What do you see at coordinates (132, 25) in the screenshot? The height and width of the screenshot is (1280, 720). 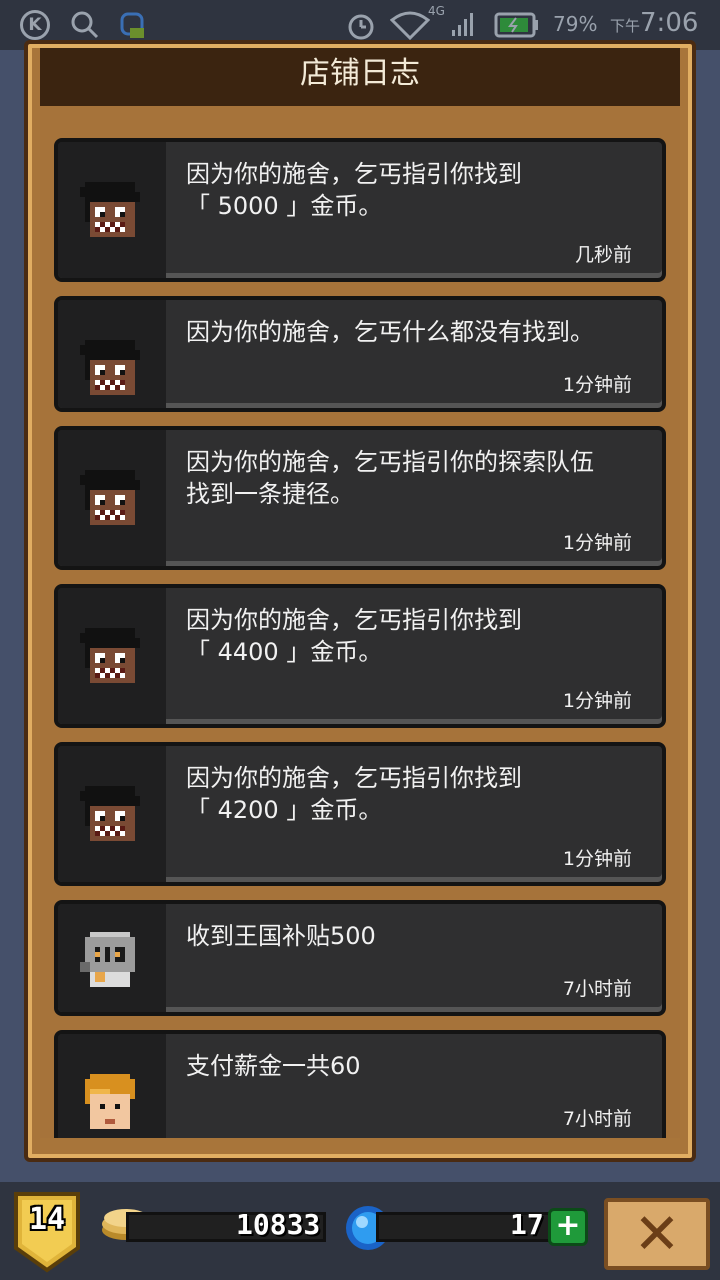 I see `notification-icon` at bounding box center [132, 25].